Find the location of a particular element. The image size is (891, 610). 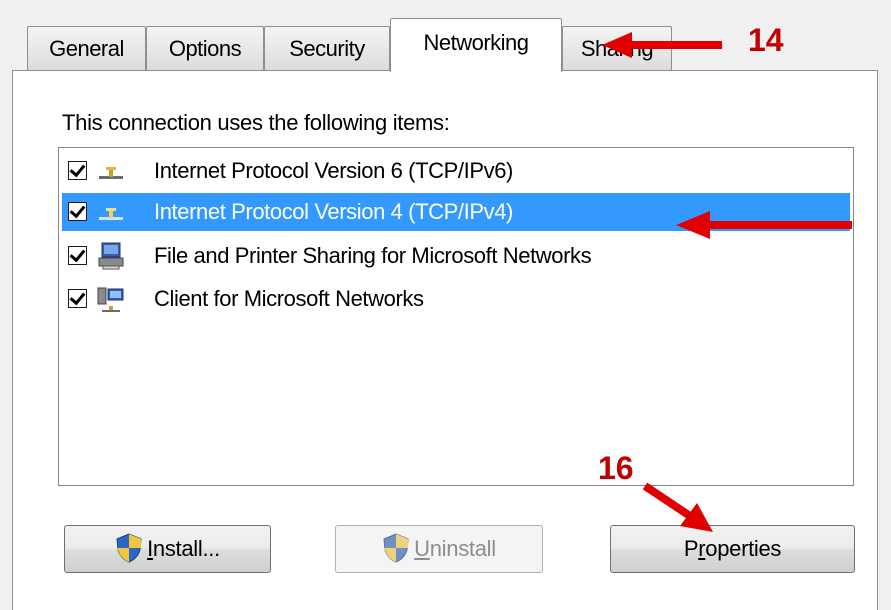

properties-label-start: P is located at coordinates (691, 548).